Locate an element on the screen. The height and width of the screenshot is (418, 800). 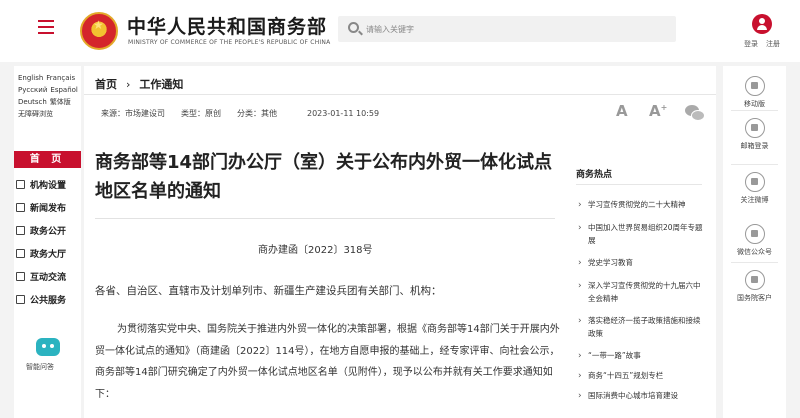
share-sidebar: 移动版 邮箱登录 关注微博 微信公众号 国务院客户 is located at coordinates (754, 242).